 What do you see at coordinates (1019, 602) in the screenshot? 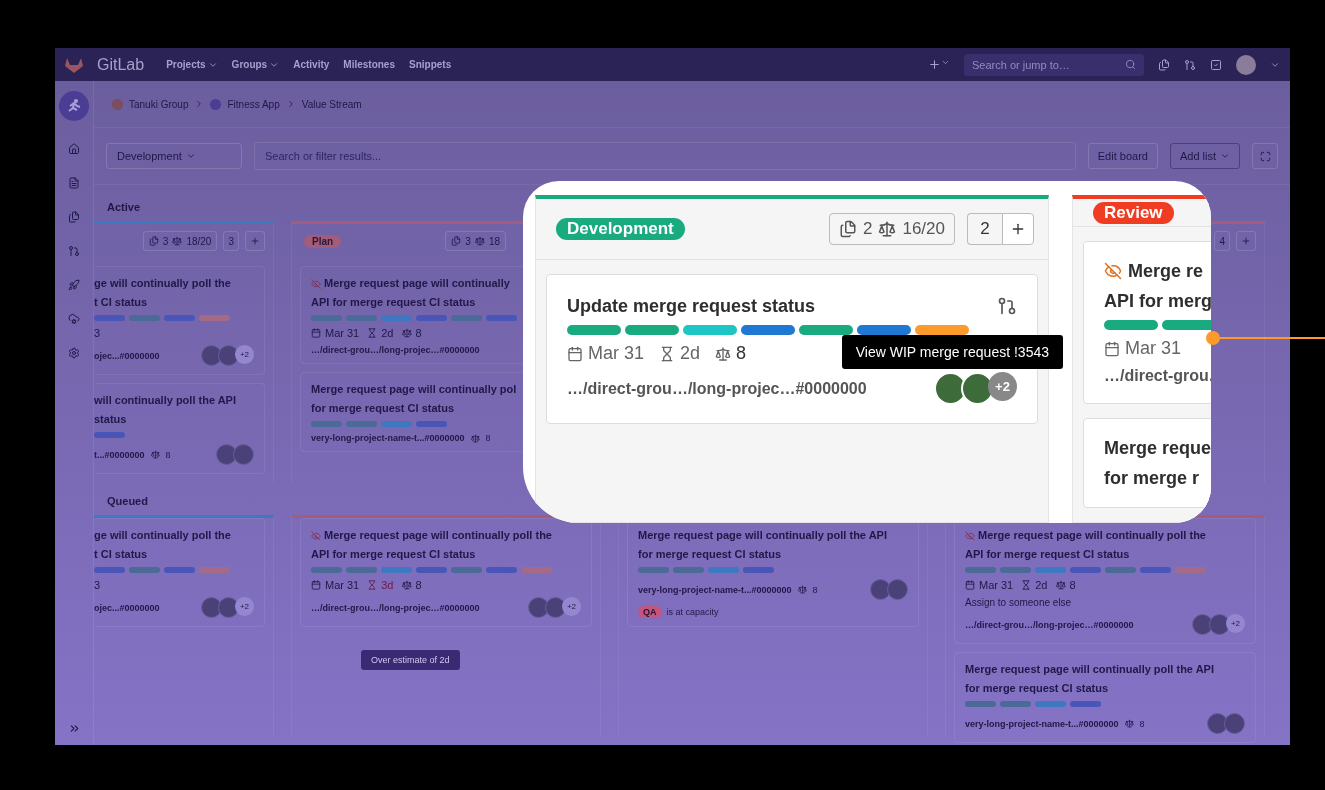
I see `card-note: Assign to someone else` at bounding box center [1019, 602].